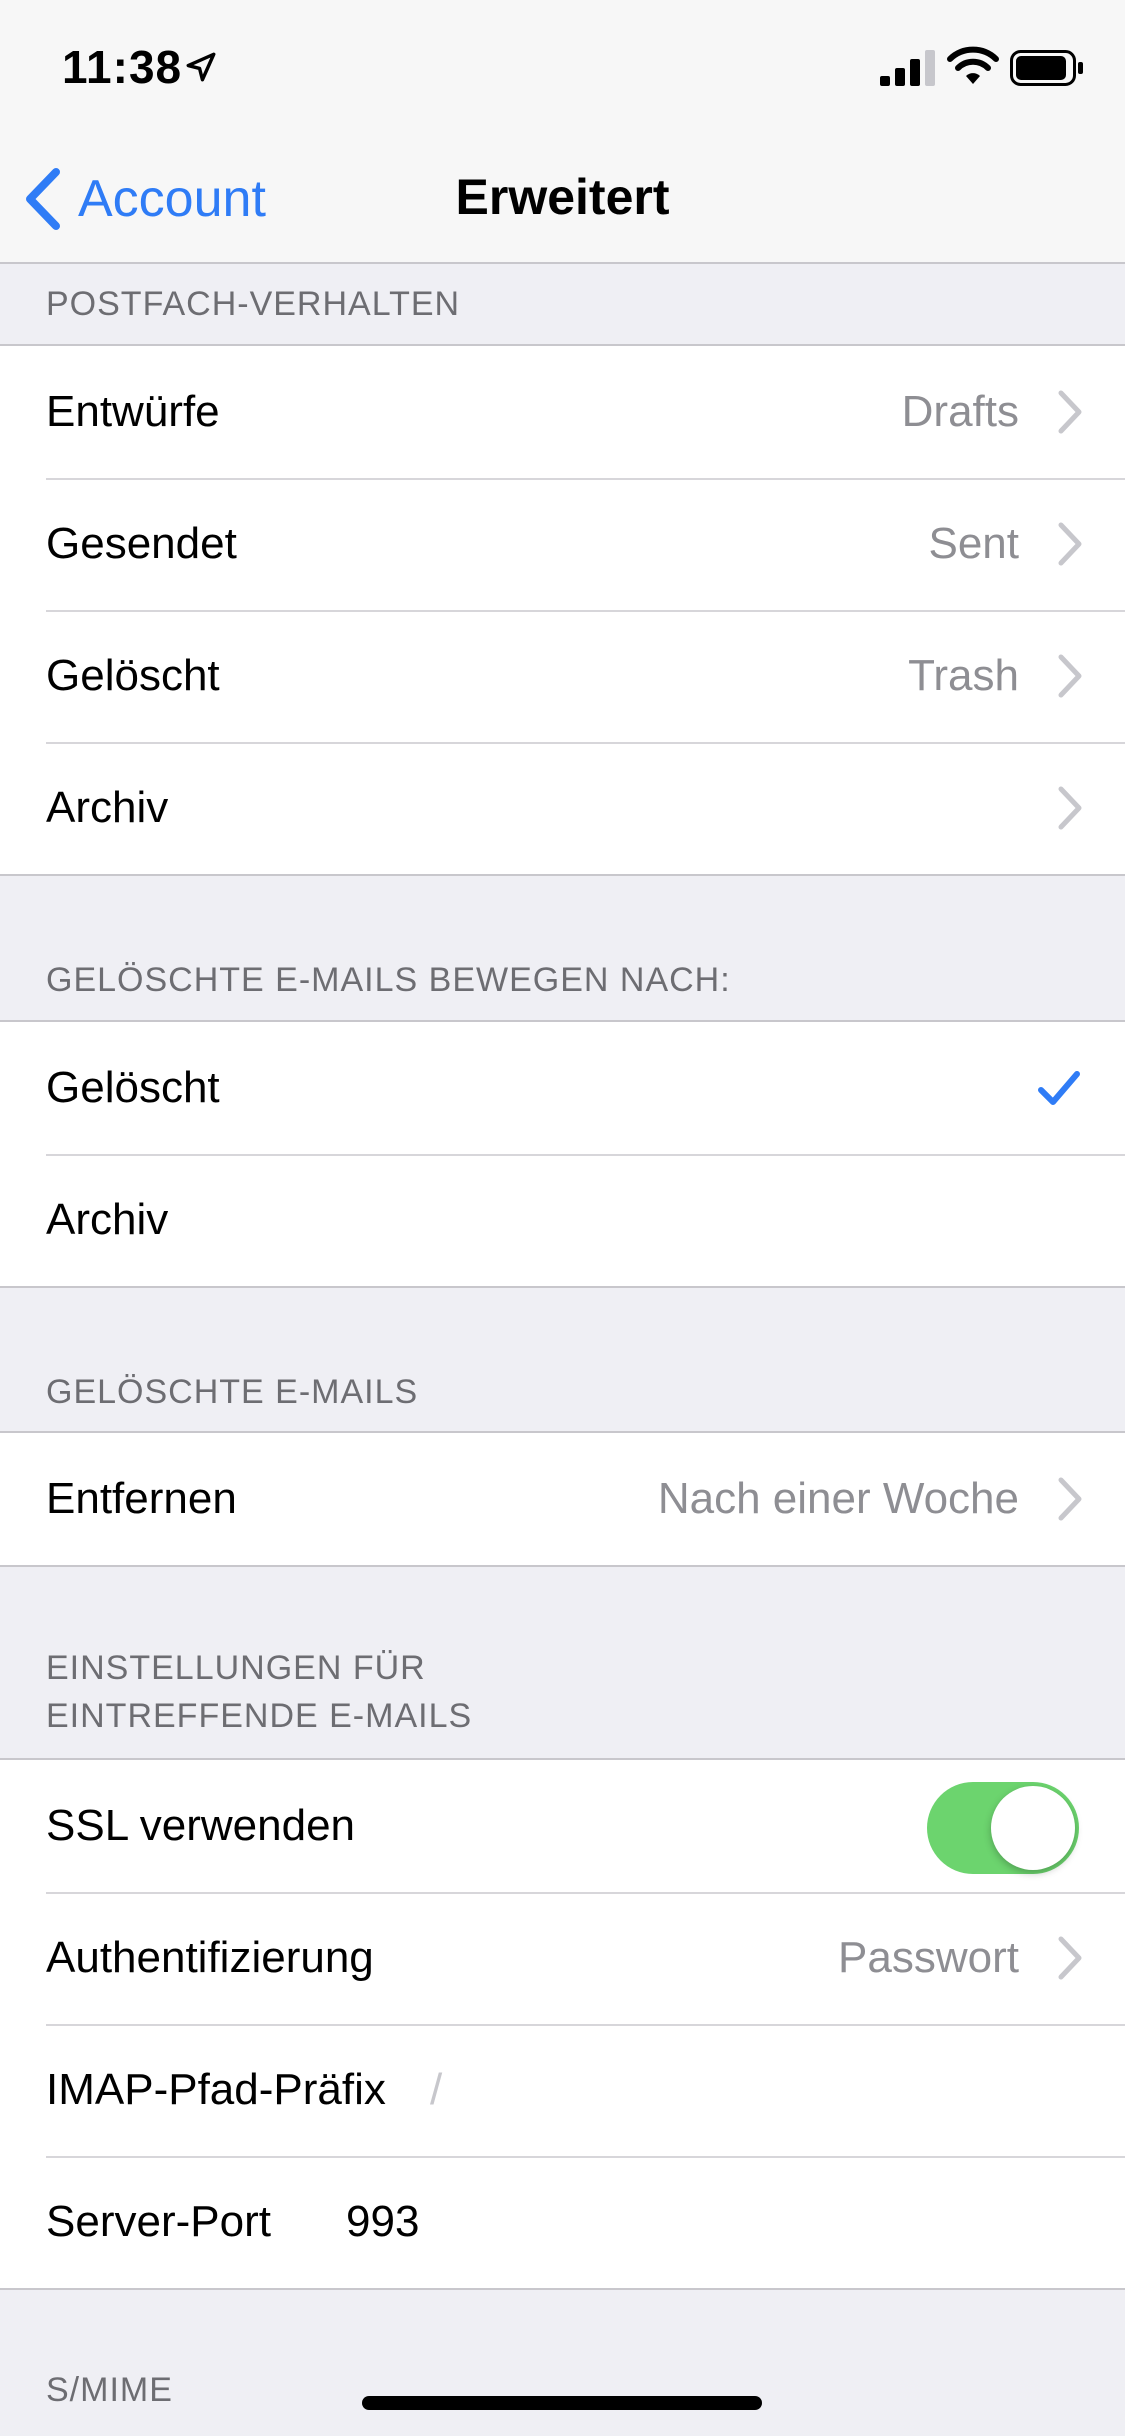 Image resolution: width=1125 pixels, height=2436 pixels. What do you see at coordinates (141, 1498) in the screenshot?
I see `row-label: Entfernen` at bounding box center [141, 1498].